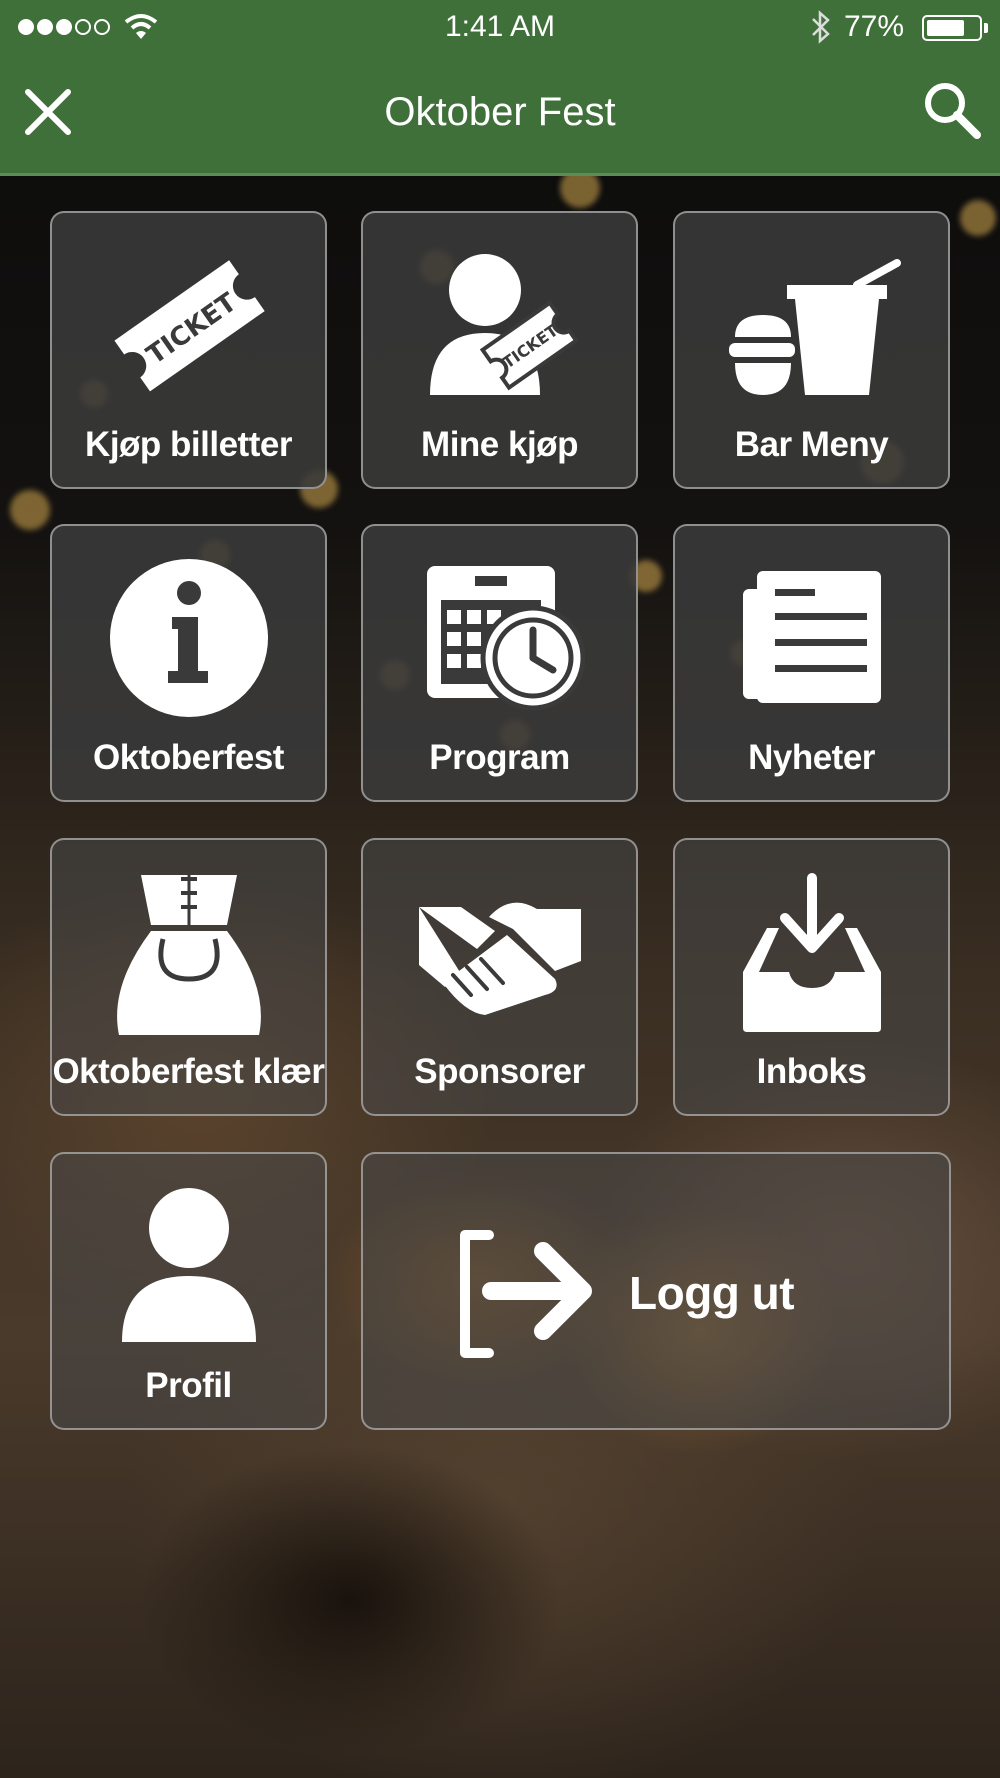 Image resolution: width=1000 pixels, height=1778 pixels. Describe the element at coordinates (811, 757) in the screenshot. I see `menu-label: Nyheter` at that location.